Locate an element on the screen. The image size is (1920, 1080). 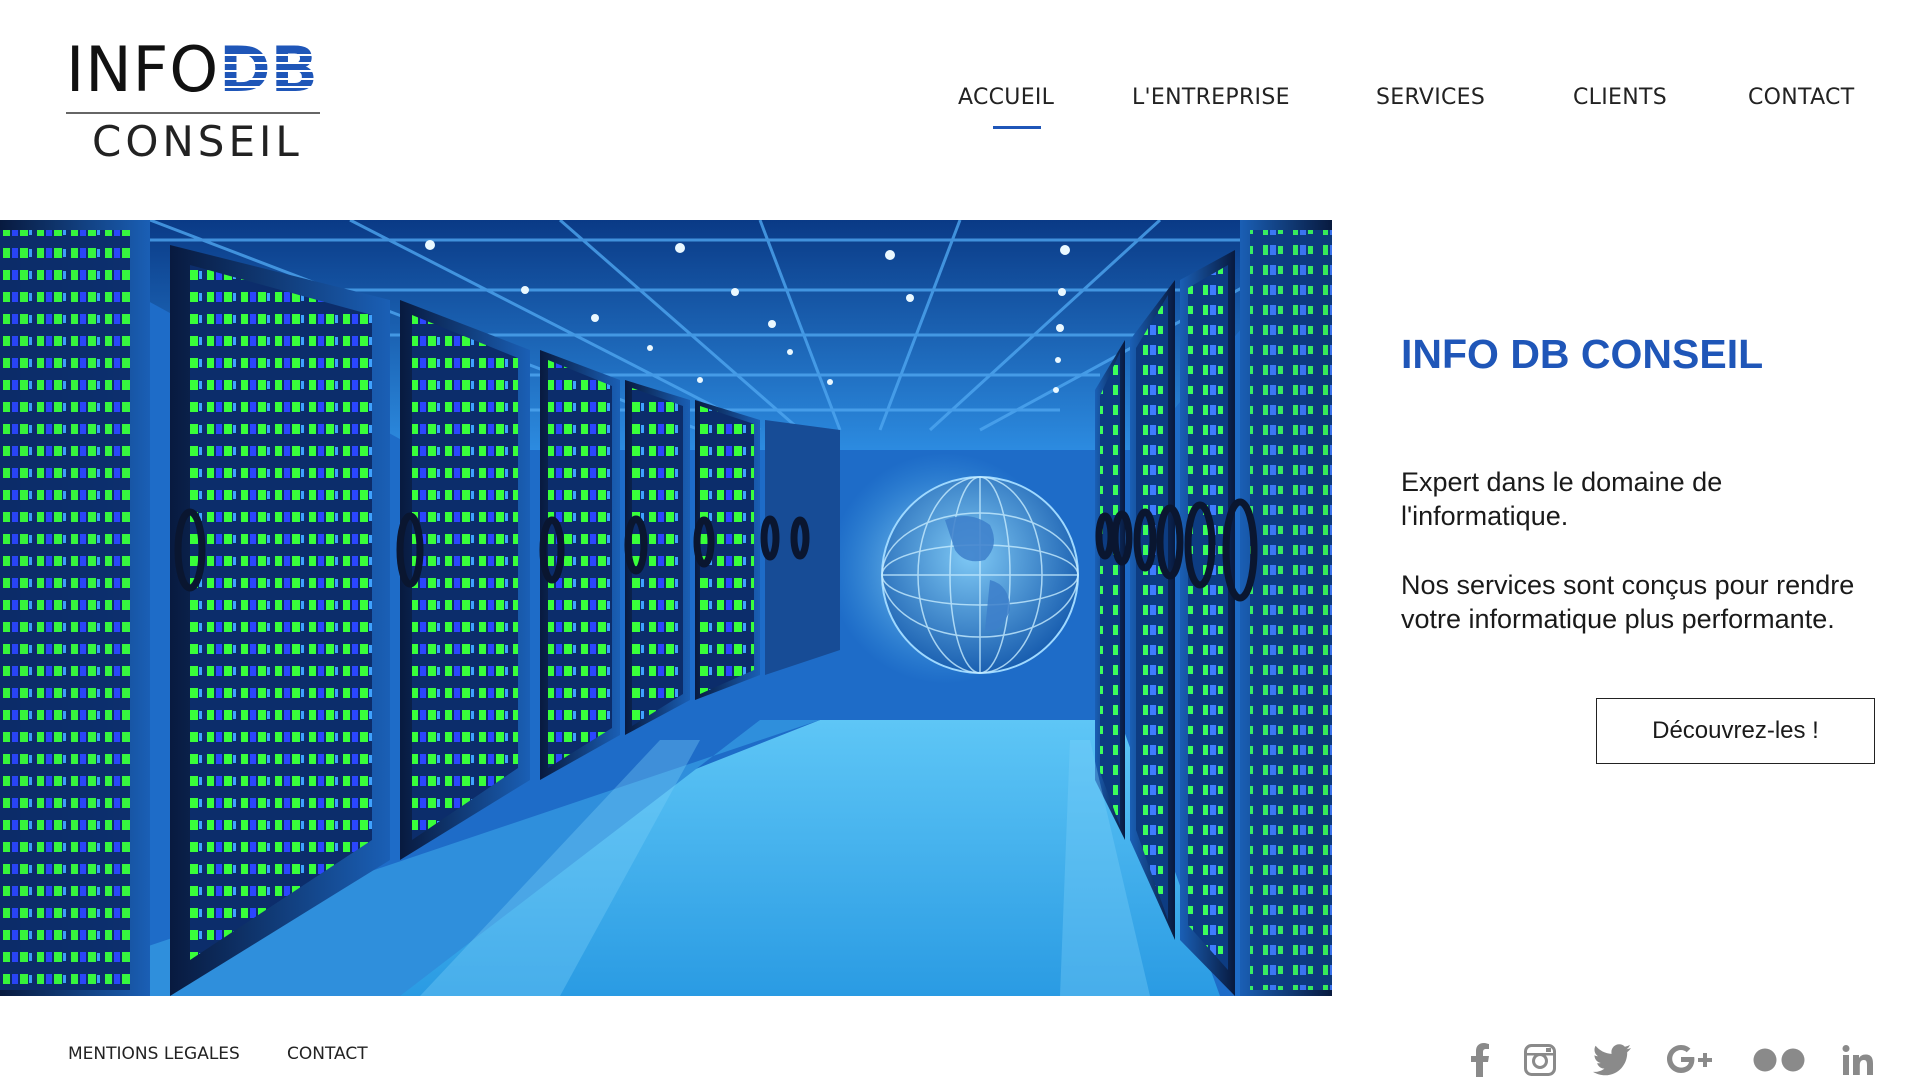
flickr-icon is located at coordinates (1779, 1060).